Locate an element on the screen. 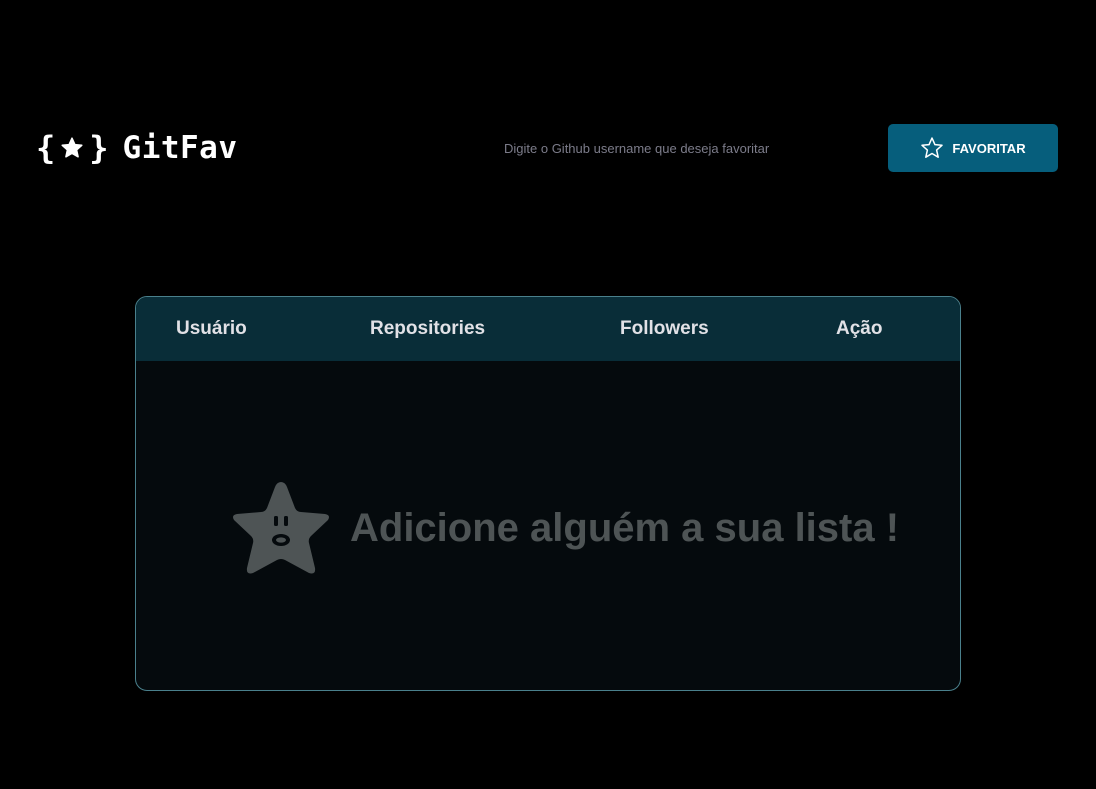 This screenshot has height=789, width=1096. favorite-button-label: FAVORITAR is located at coordinates (989, 148).